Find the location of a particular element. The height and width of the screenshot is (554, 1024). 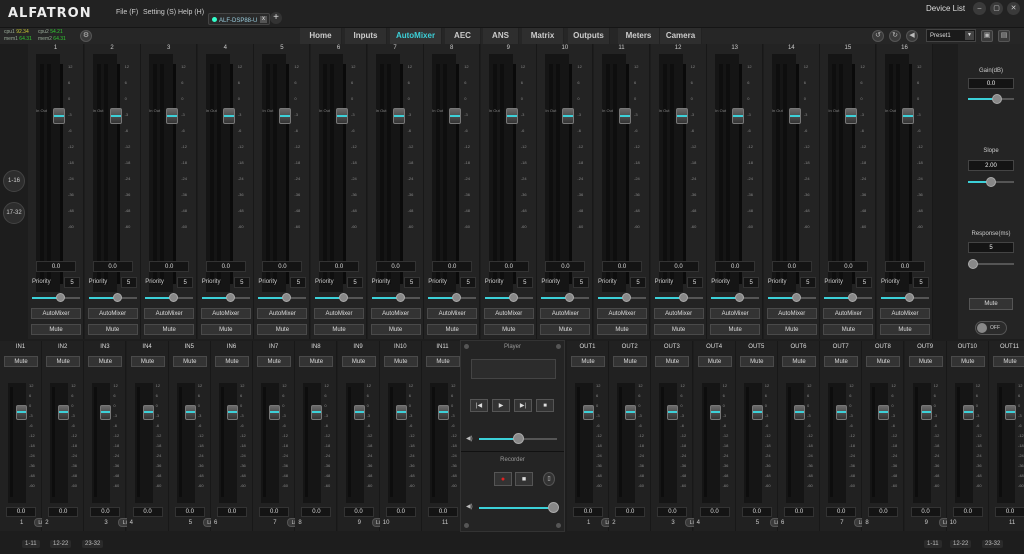

close-tab-icon: x is located at coordinates (263, 19).